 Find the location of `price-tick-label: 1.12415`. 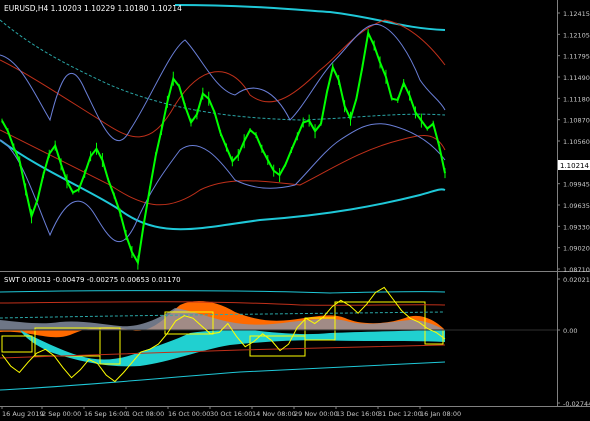

price-tick-label: 1.12415 is located at coordinates (576, 14).